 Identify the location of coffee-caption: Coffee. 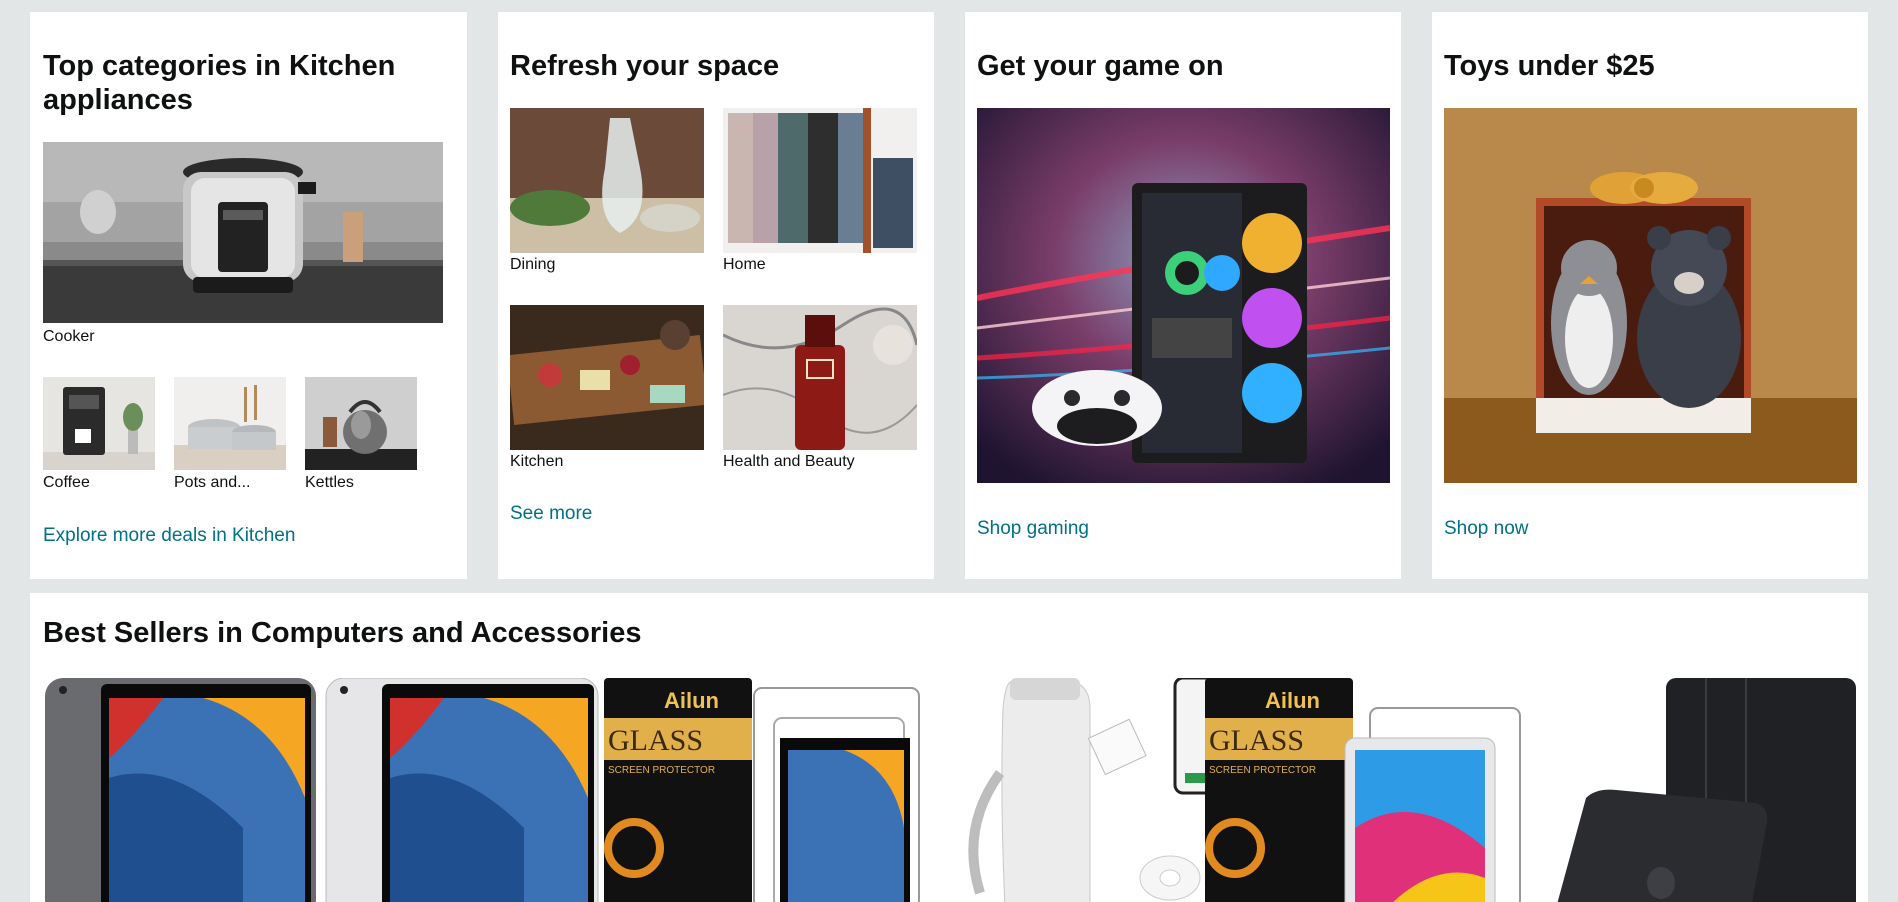
(66, 483).